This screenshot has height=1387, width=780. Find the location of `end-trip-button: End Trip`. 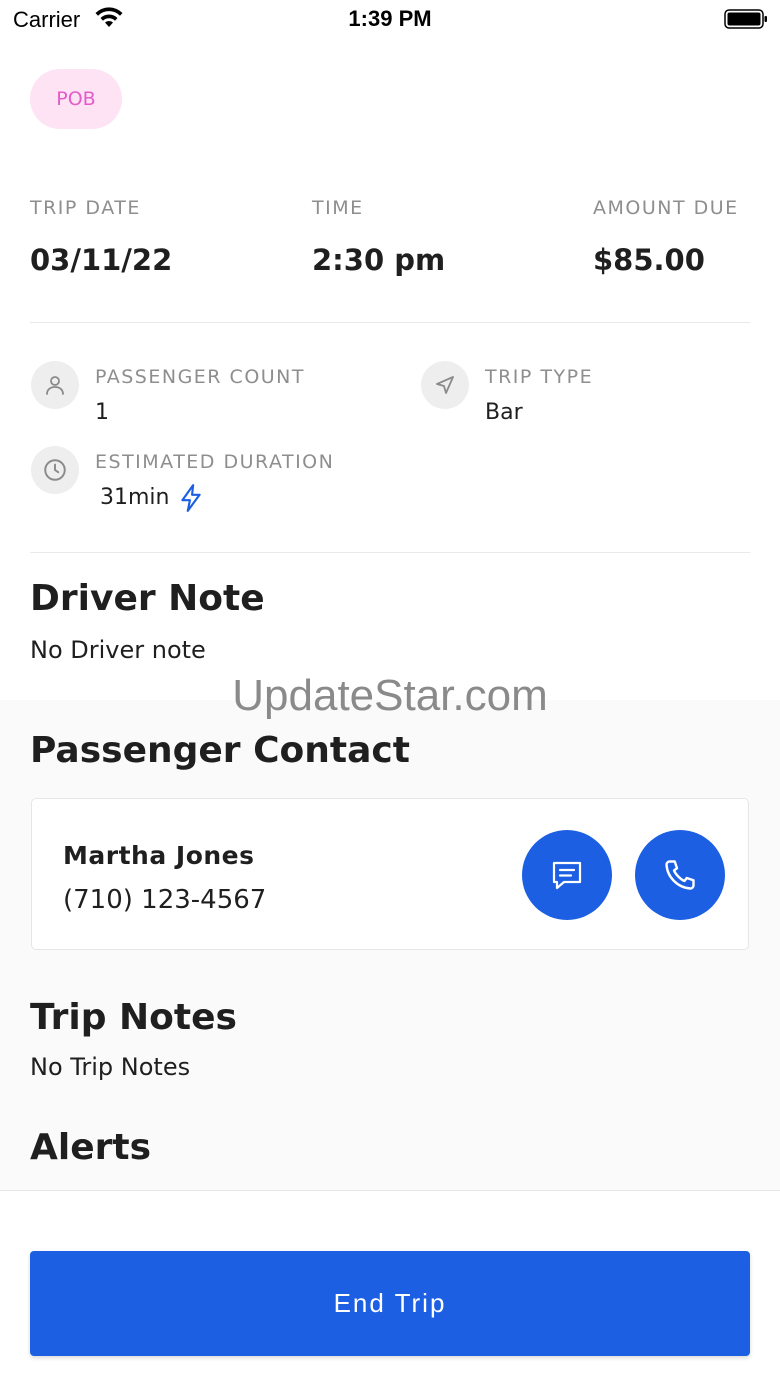

end-trip-button: End Trip is located at coordinates (390, 1303).